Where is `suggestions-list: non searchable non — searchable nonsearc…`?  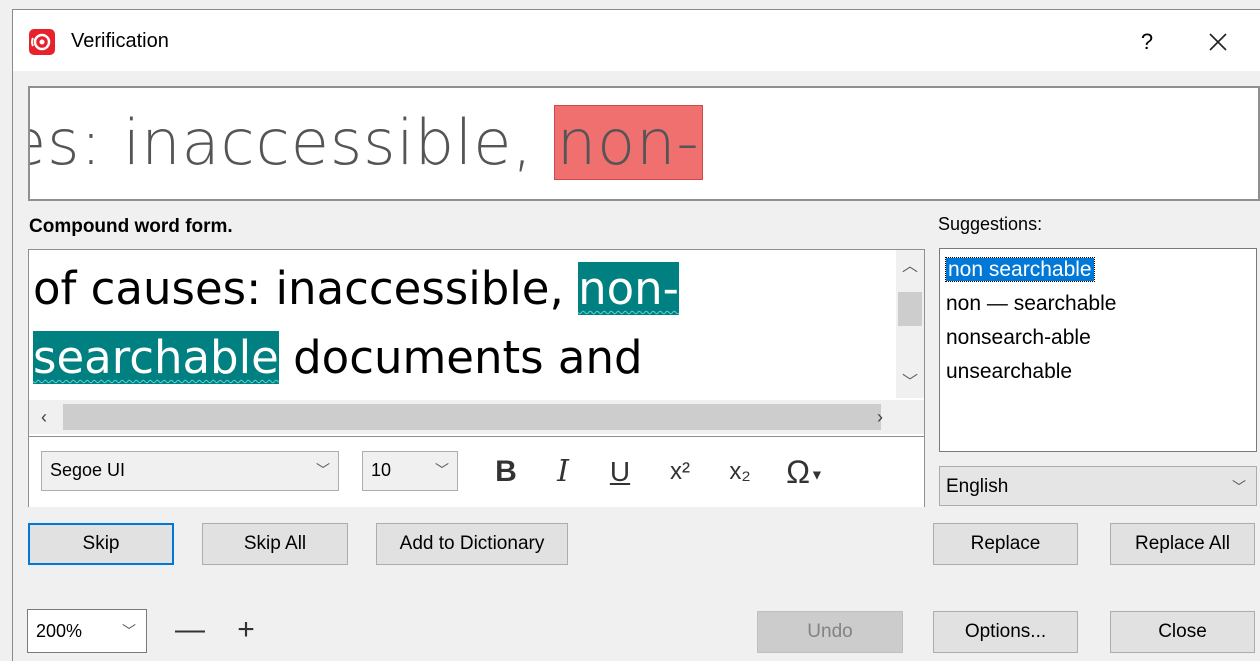 suggestions-list: non searchable non — searchable nonsearc… is located at coordinates (1098, 350).